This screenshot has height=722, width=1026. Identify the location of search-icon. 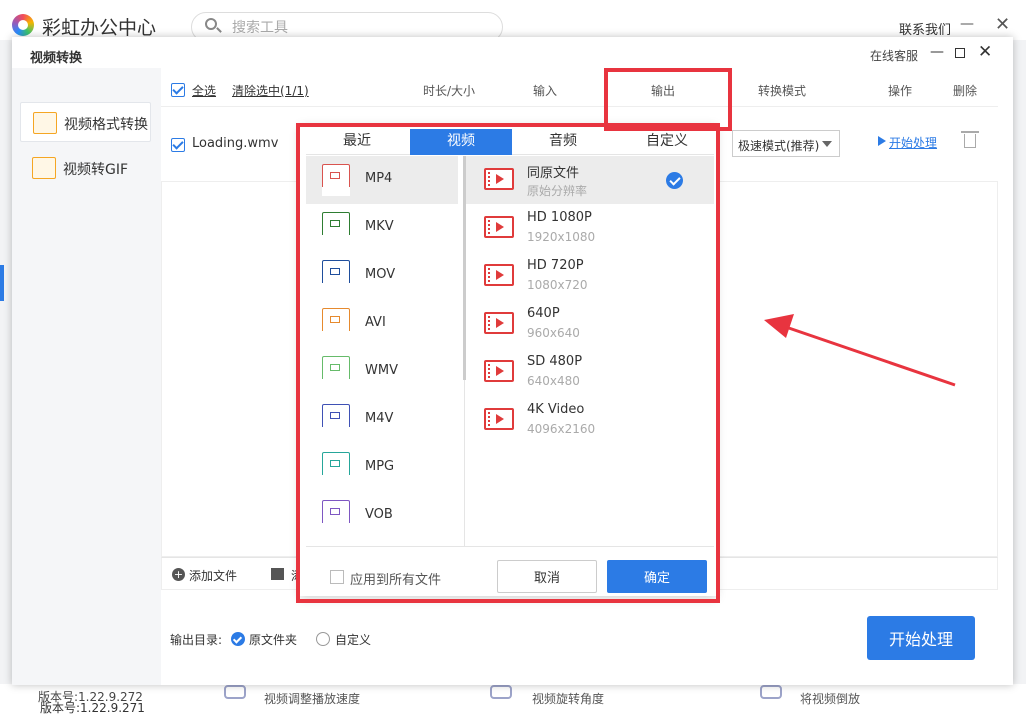
(211, 24).